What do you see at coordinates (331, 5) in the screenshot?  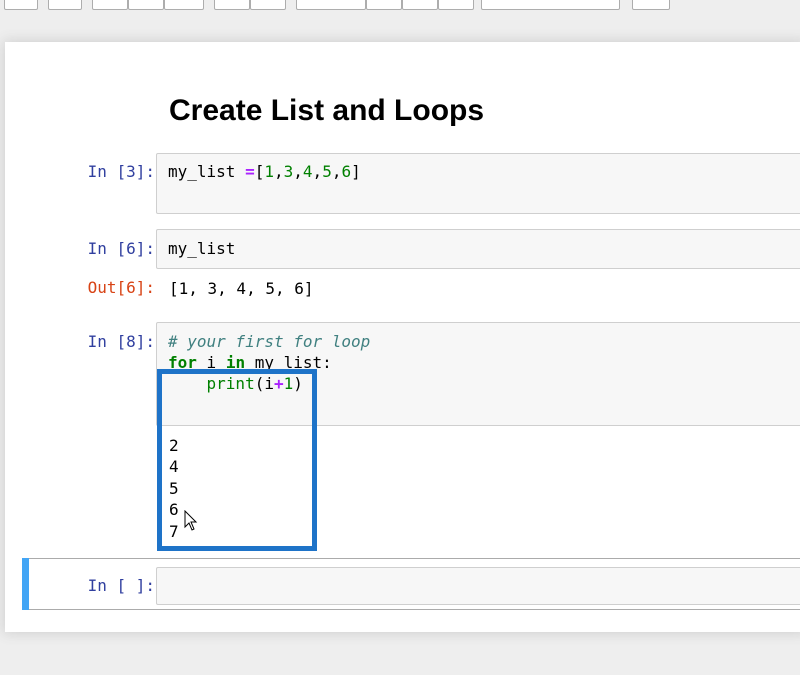 I see `run-button` at bounding box center [331, 5].